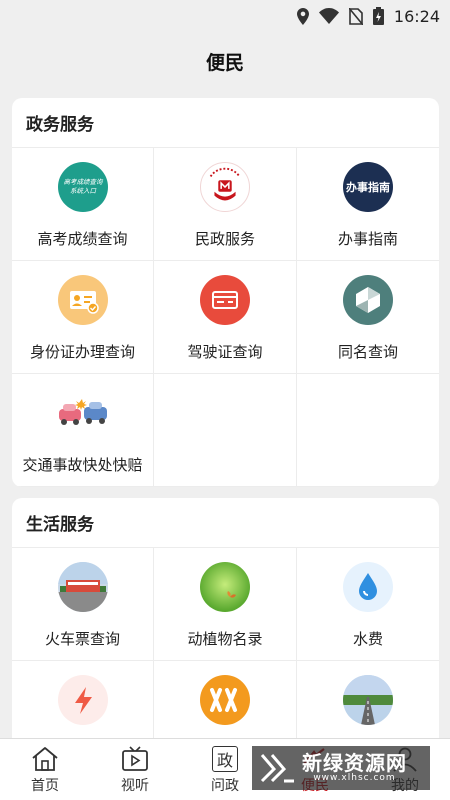 The image size is (450, 800). What do you see at coordinates (368, 187) in the screenshot?
I see `service-guide-icon: 办事指南` at bounding box center [368, 187].